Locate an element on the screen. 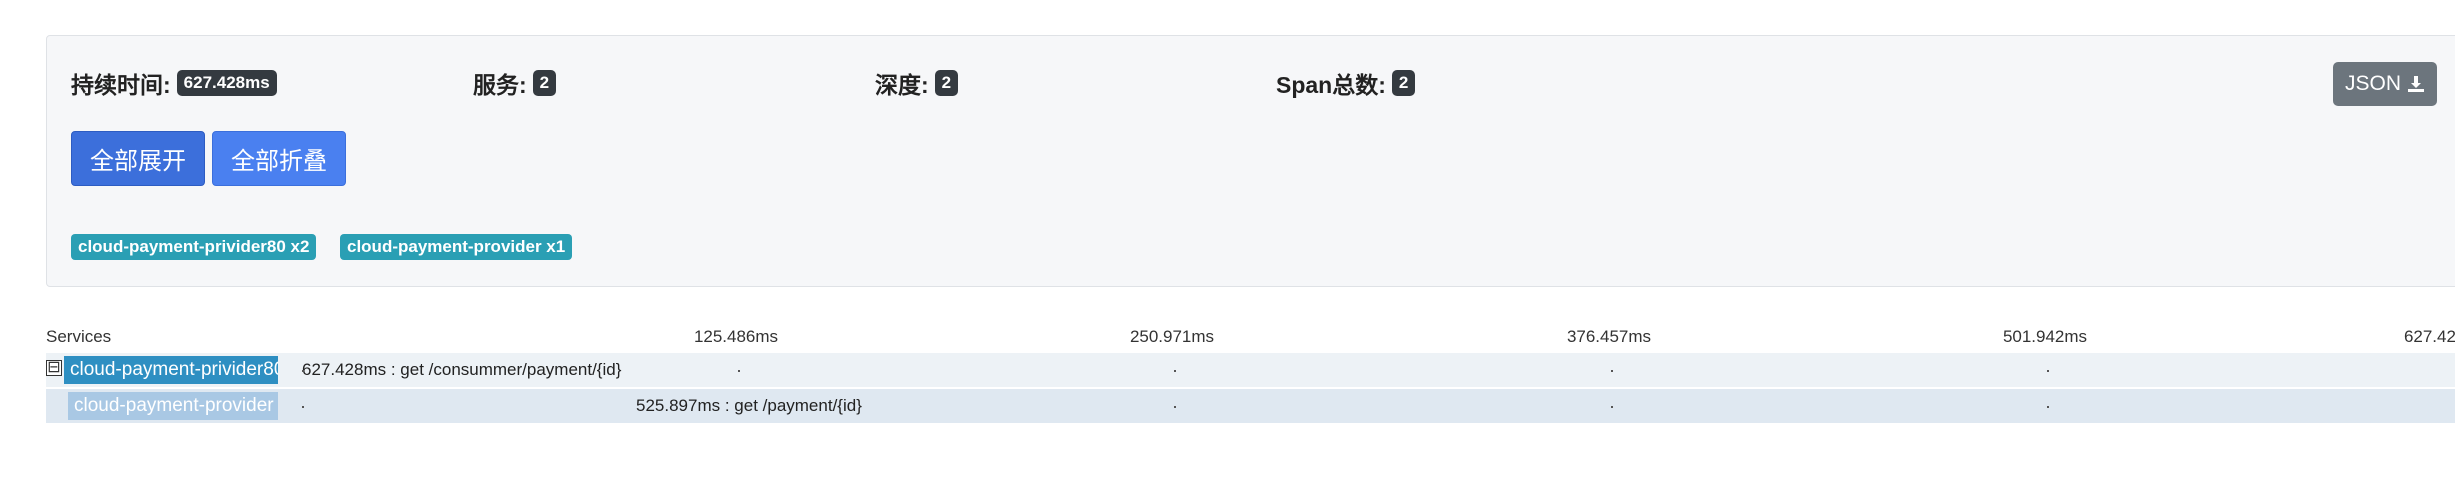 The height and width of the screenshot is (496, 2455). collapse-all-button: 全部折叠 is located at coordinates (279, 158).